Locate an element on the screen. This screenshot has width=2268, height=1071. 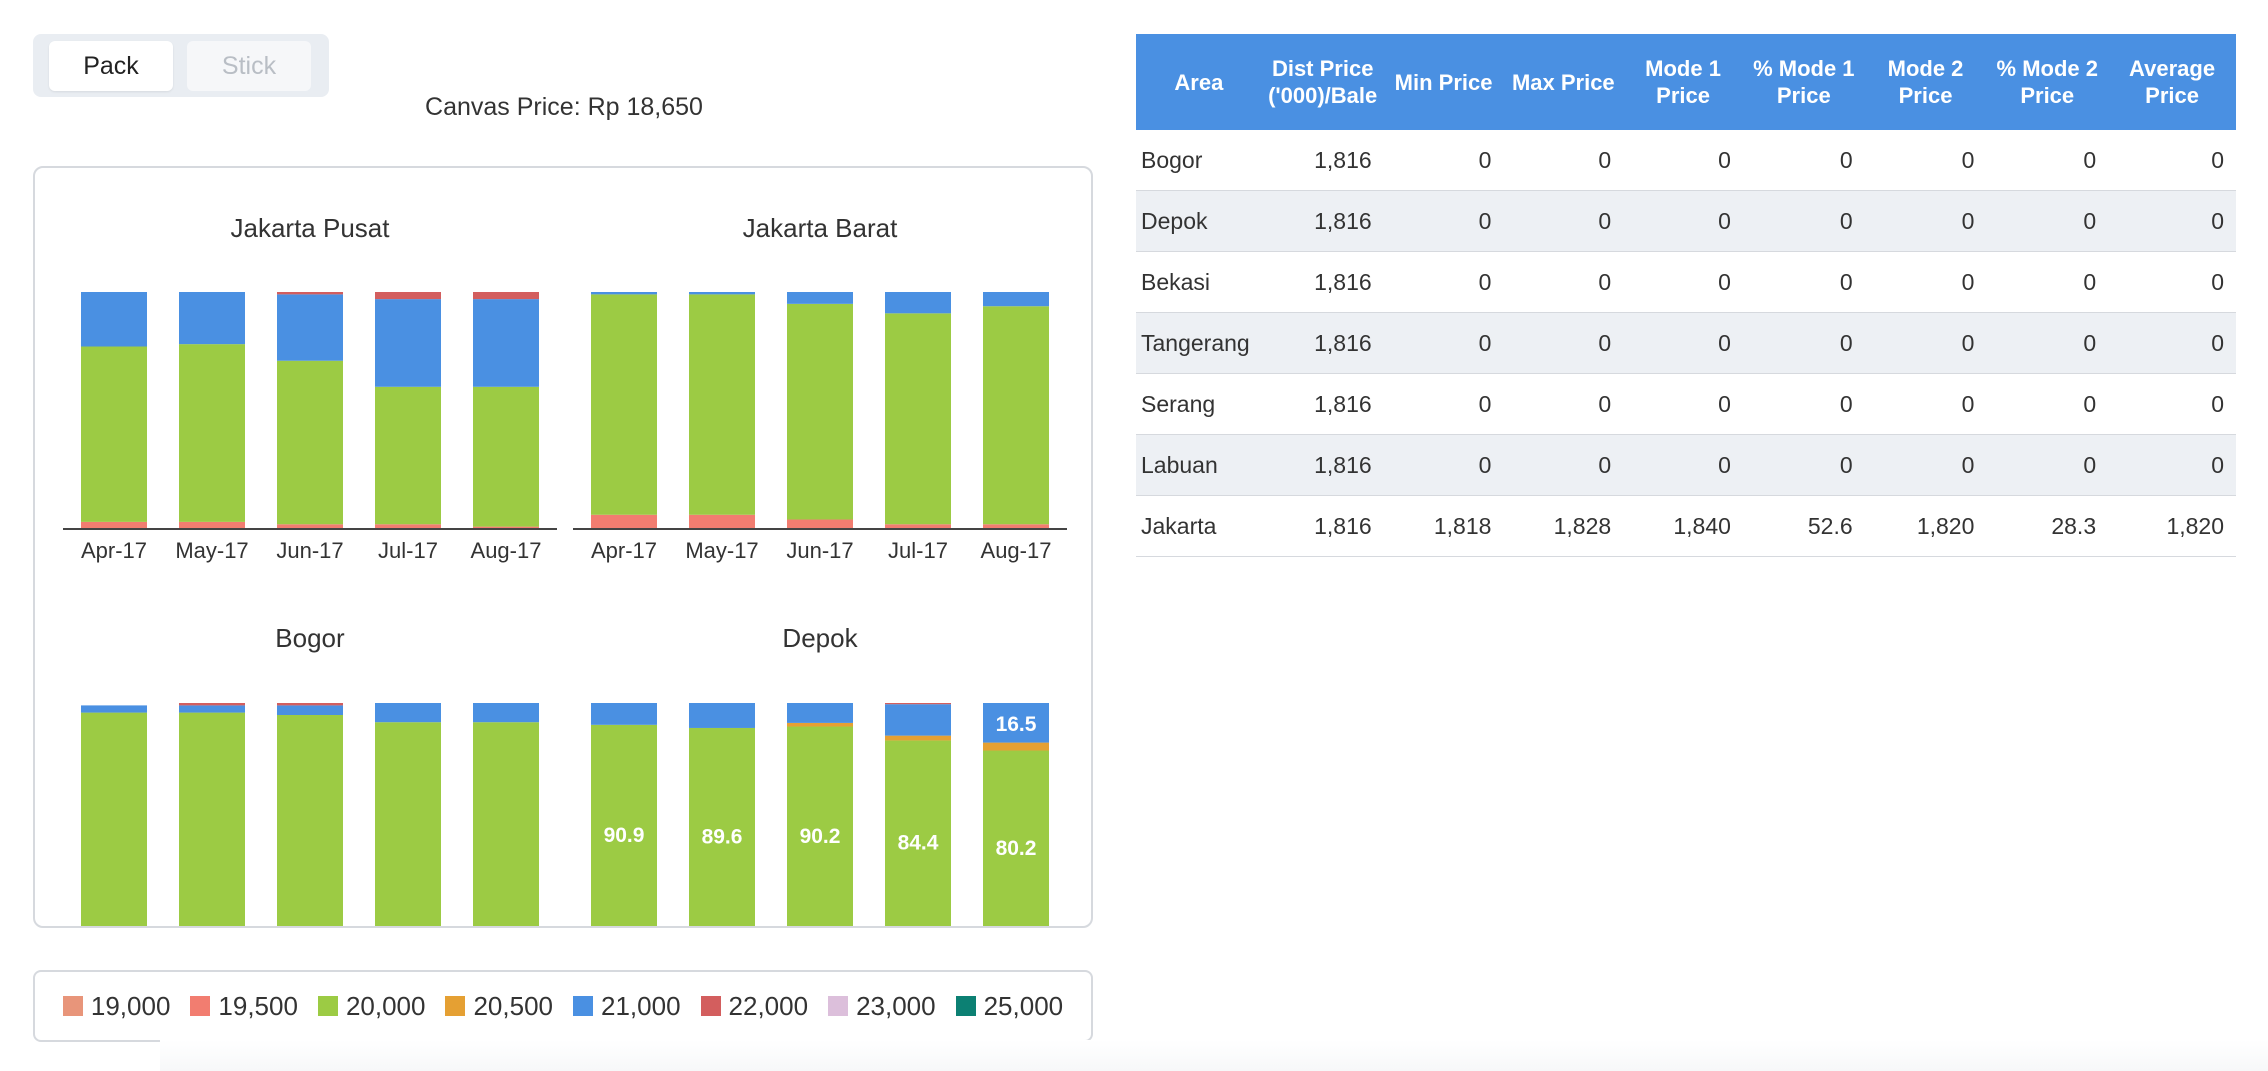
column-header: Average Price is located at coordinates (2172, 82).